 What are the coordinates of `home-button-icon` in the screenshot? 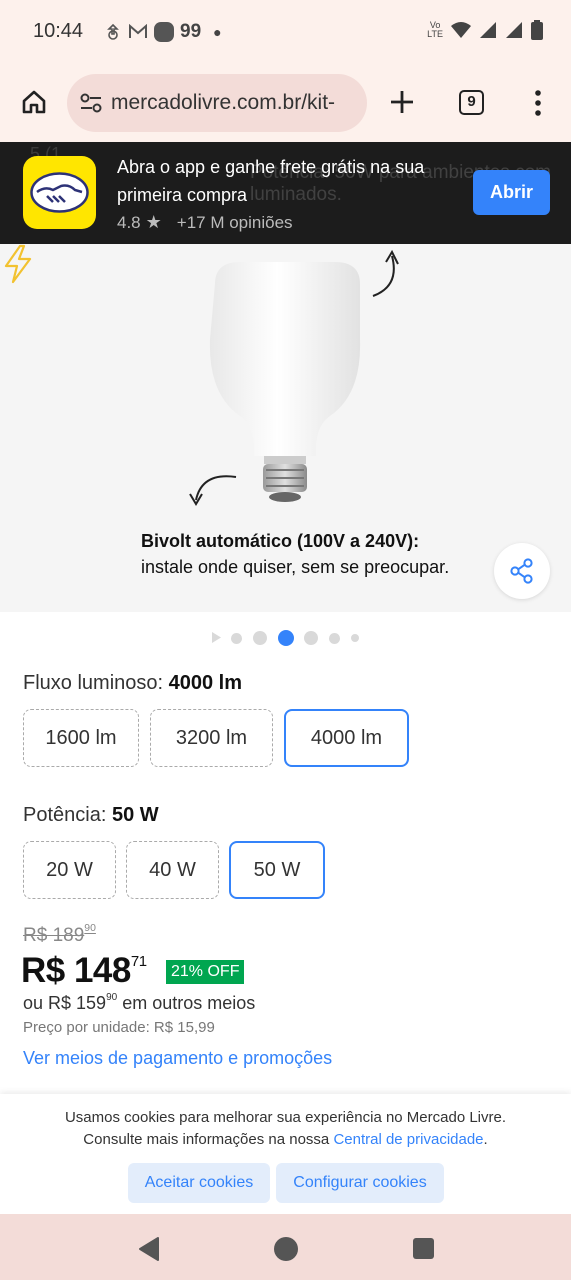 It's located at (286, 1249).